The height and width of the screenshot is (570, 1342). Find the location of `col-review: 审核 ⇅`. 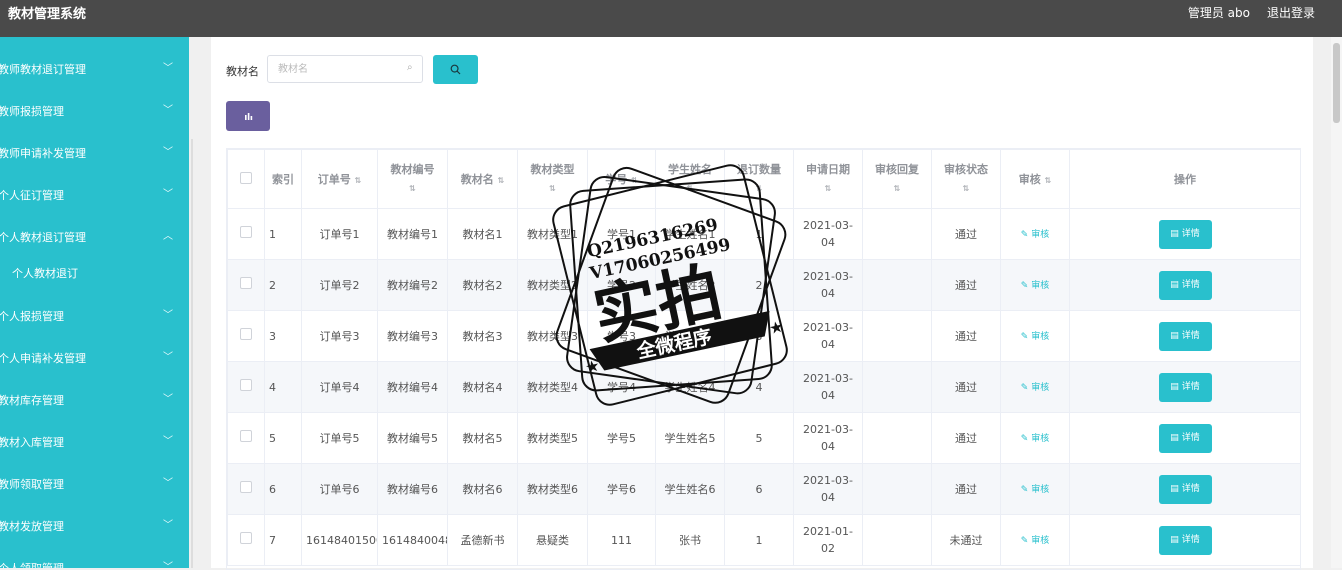

col-review: 审核 ⇅ is located at coordinates (1035, 179).